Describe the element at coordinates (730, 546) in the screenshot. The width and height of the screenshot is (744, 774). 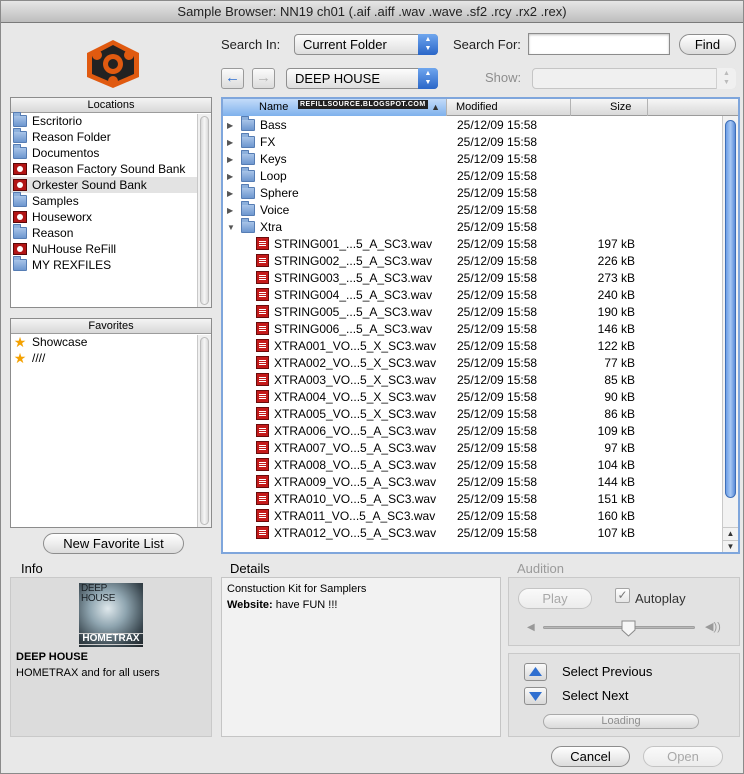
I see `scroll-down-arrow: ▼` at that location.